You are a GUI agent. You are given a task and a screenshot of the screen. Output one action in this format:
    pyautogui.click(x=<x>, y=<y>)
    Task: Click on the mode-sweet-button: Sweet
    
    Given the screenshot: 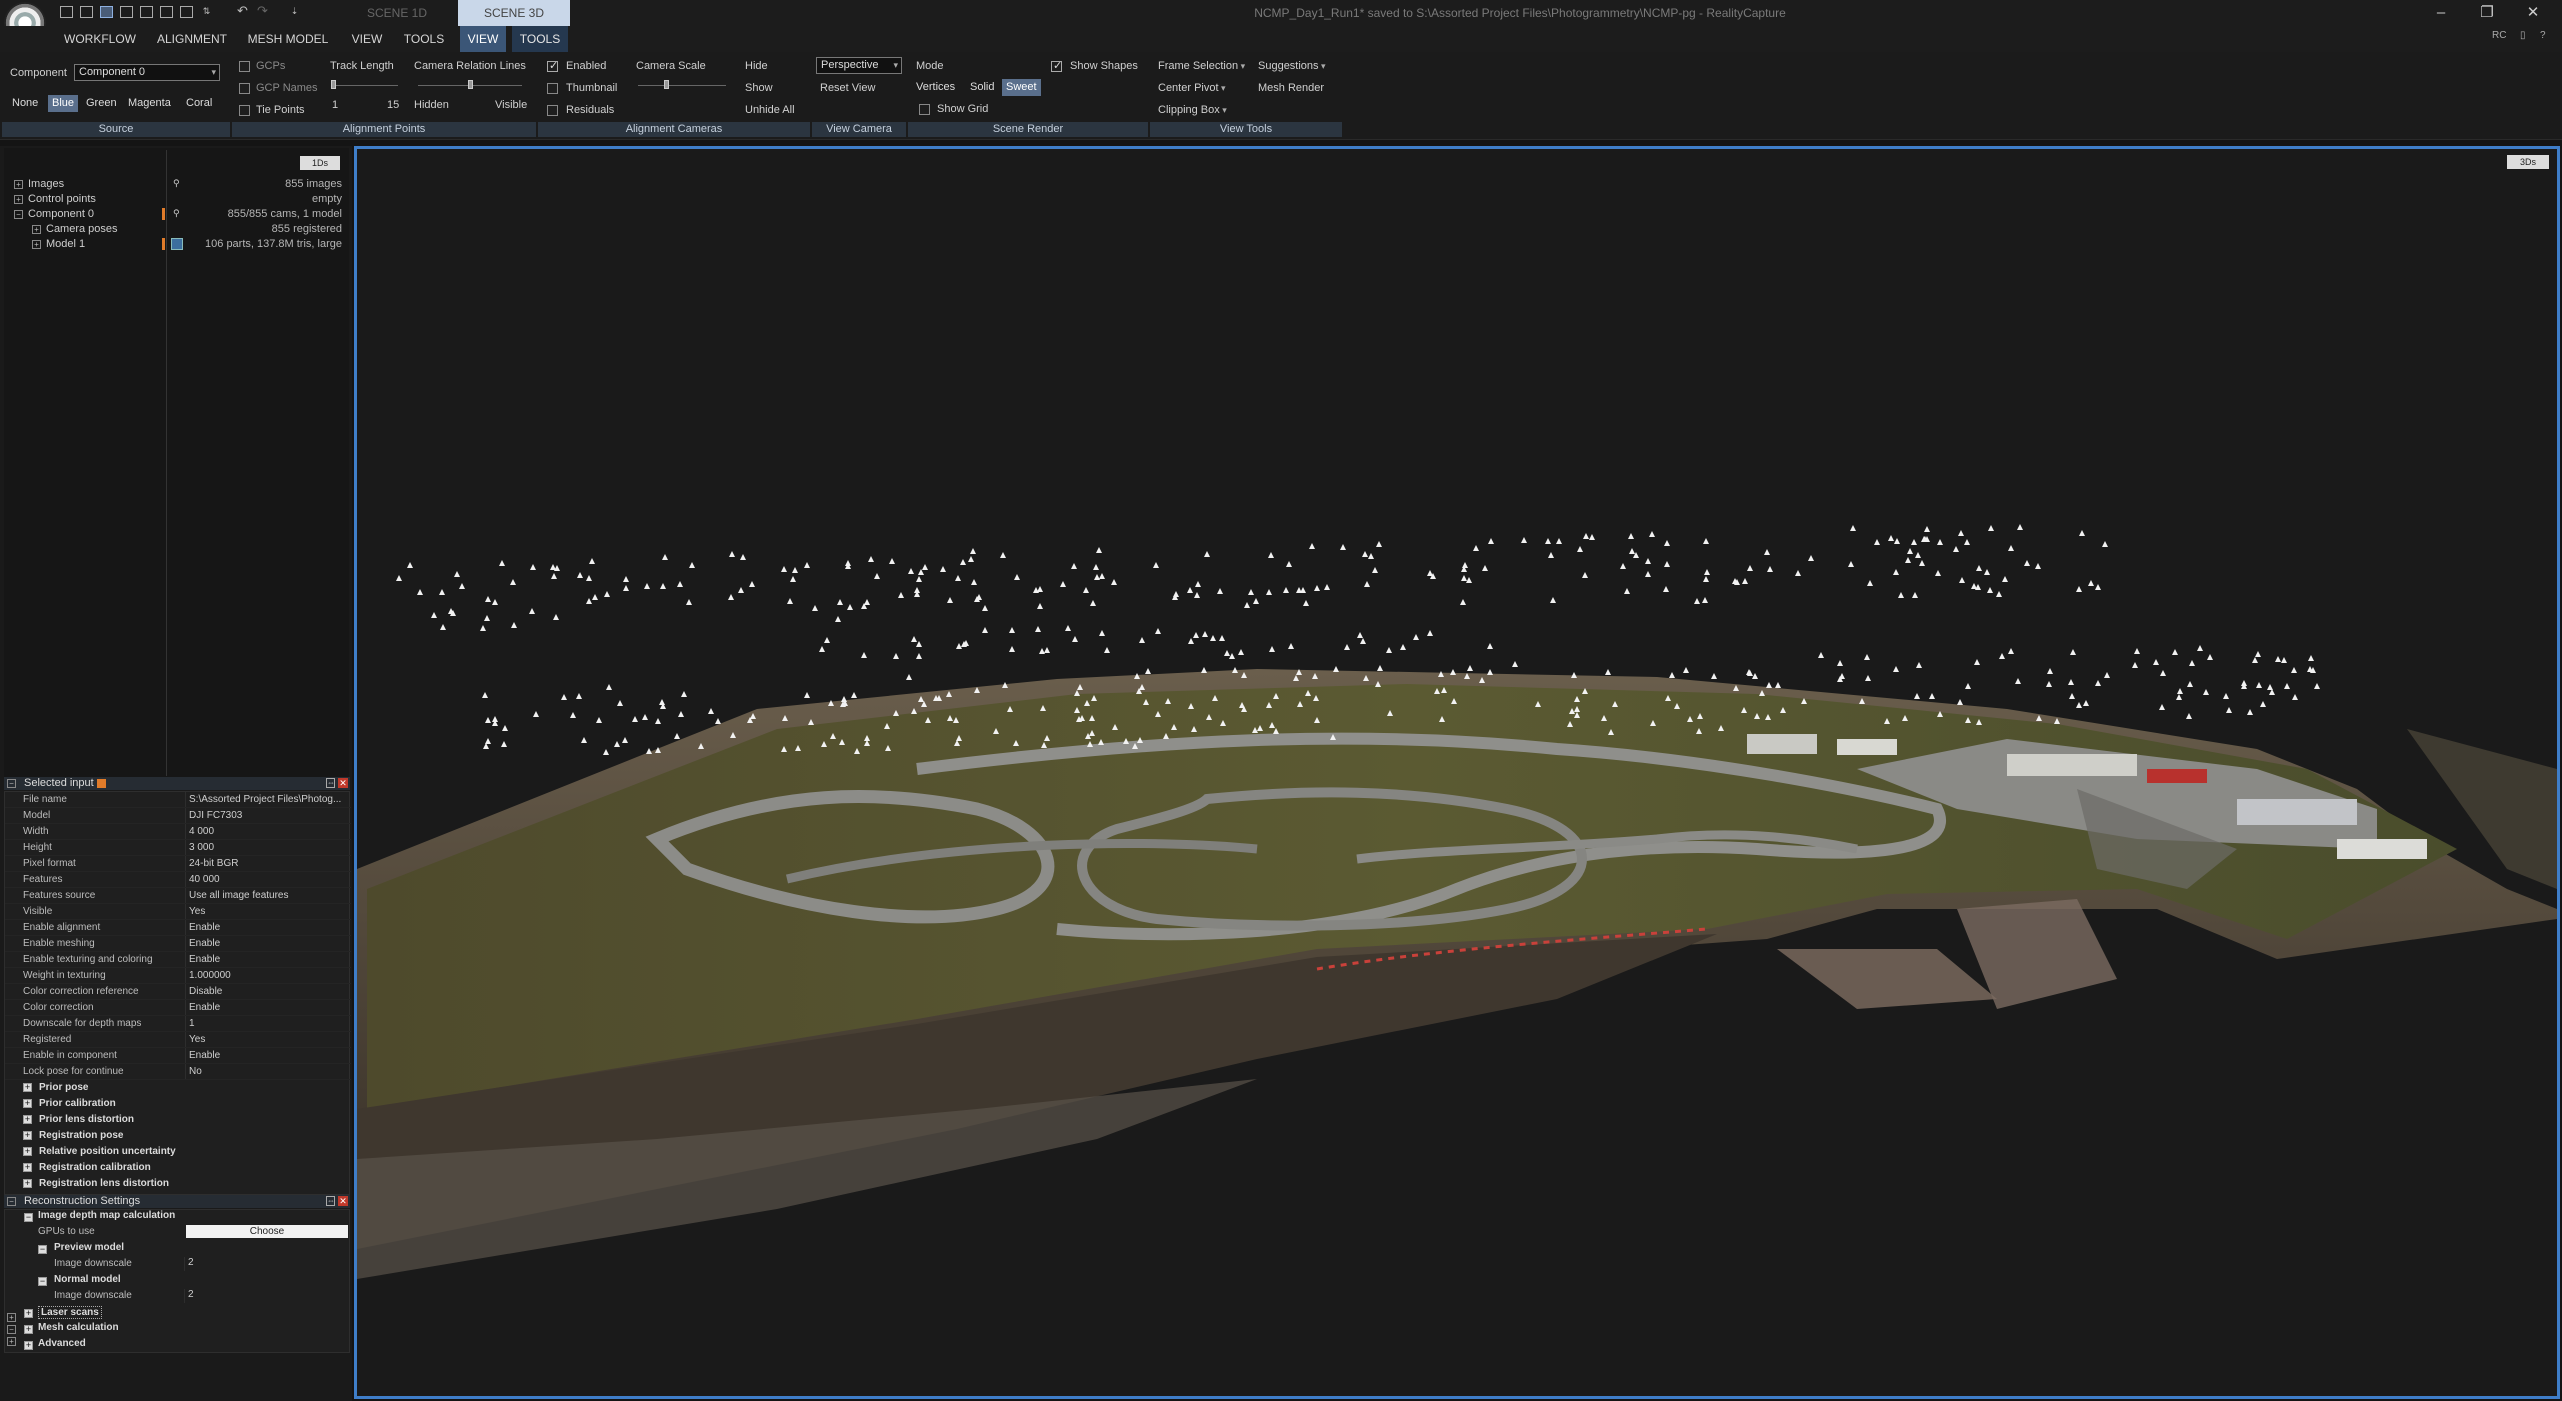 What is the action you would take?
    pyautogui.click(x=1021, y=87)
    